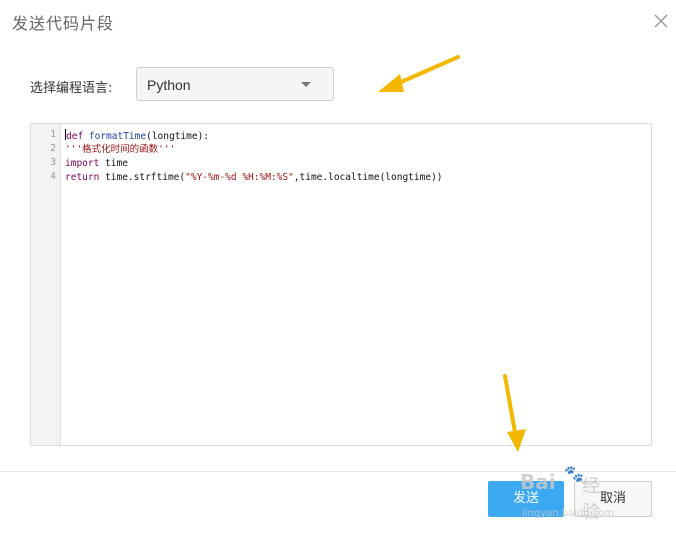 The width and height of the screenshot is (676, 536). I want to click on line-number: 2, so click(53, 148).